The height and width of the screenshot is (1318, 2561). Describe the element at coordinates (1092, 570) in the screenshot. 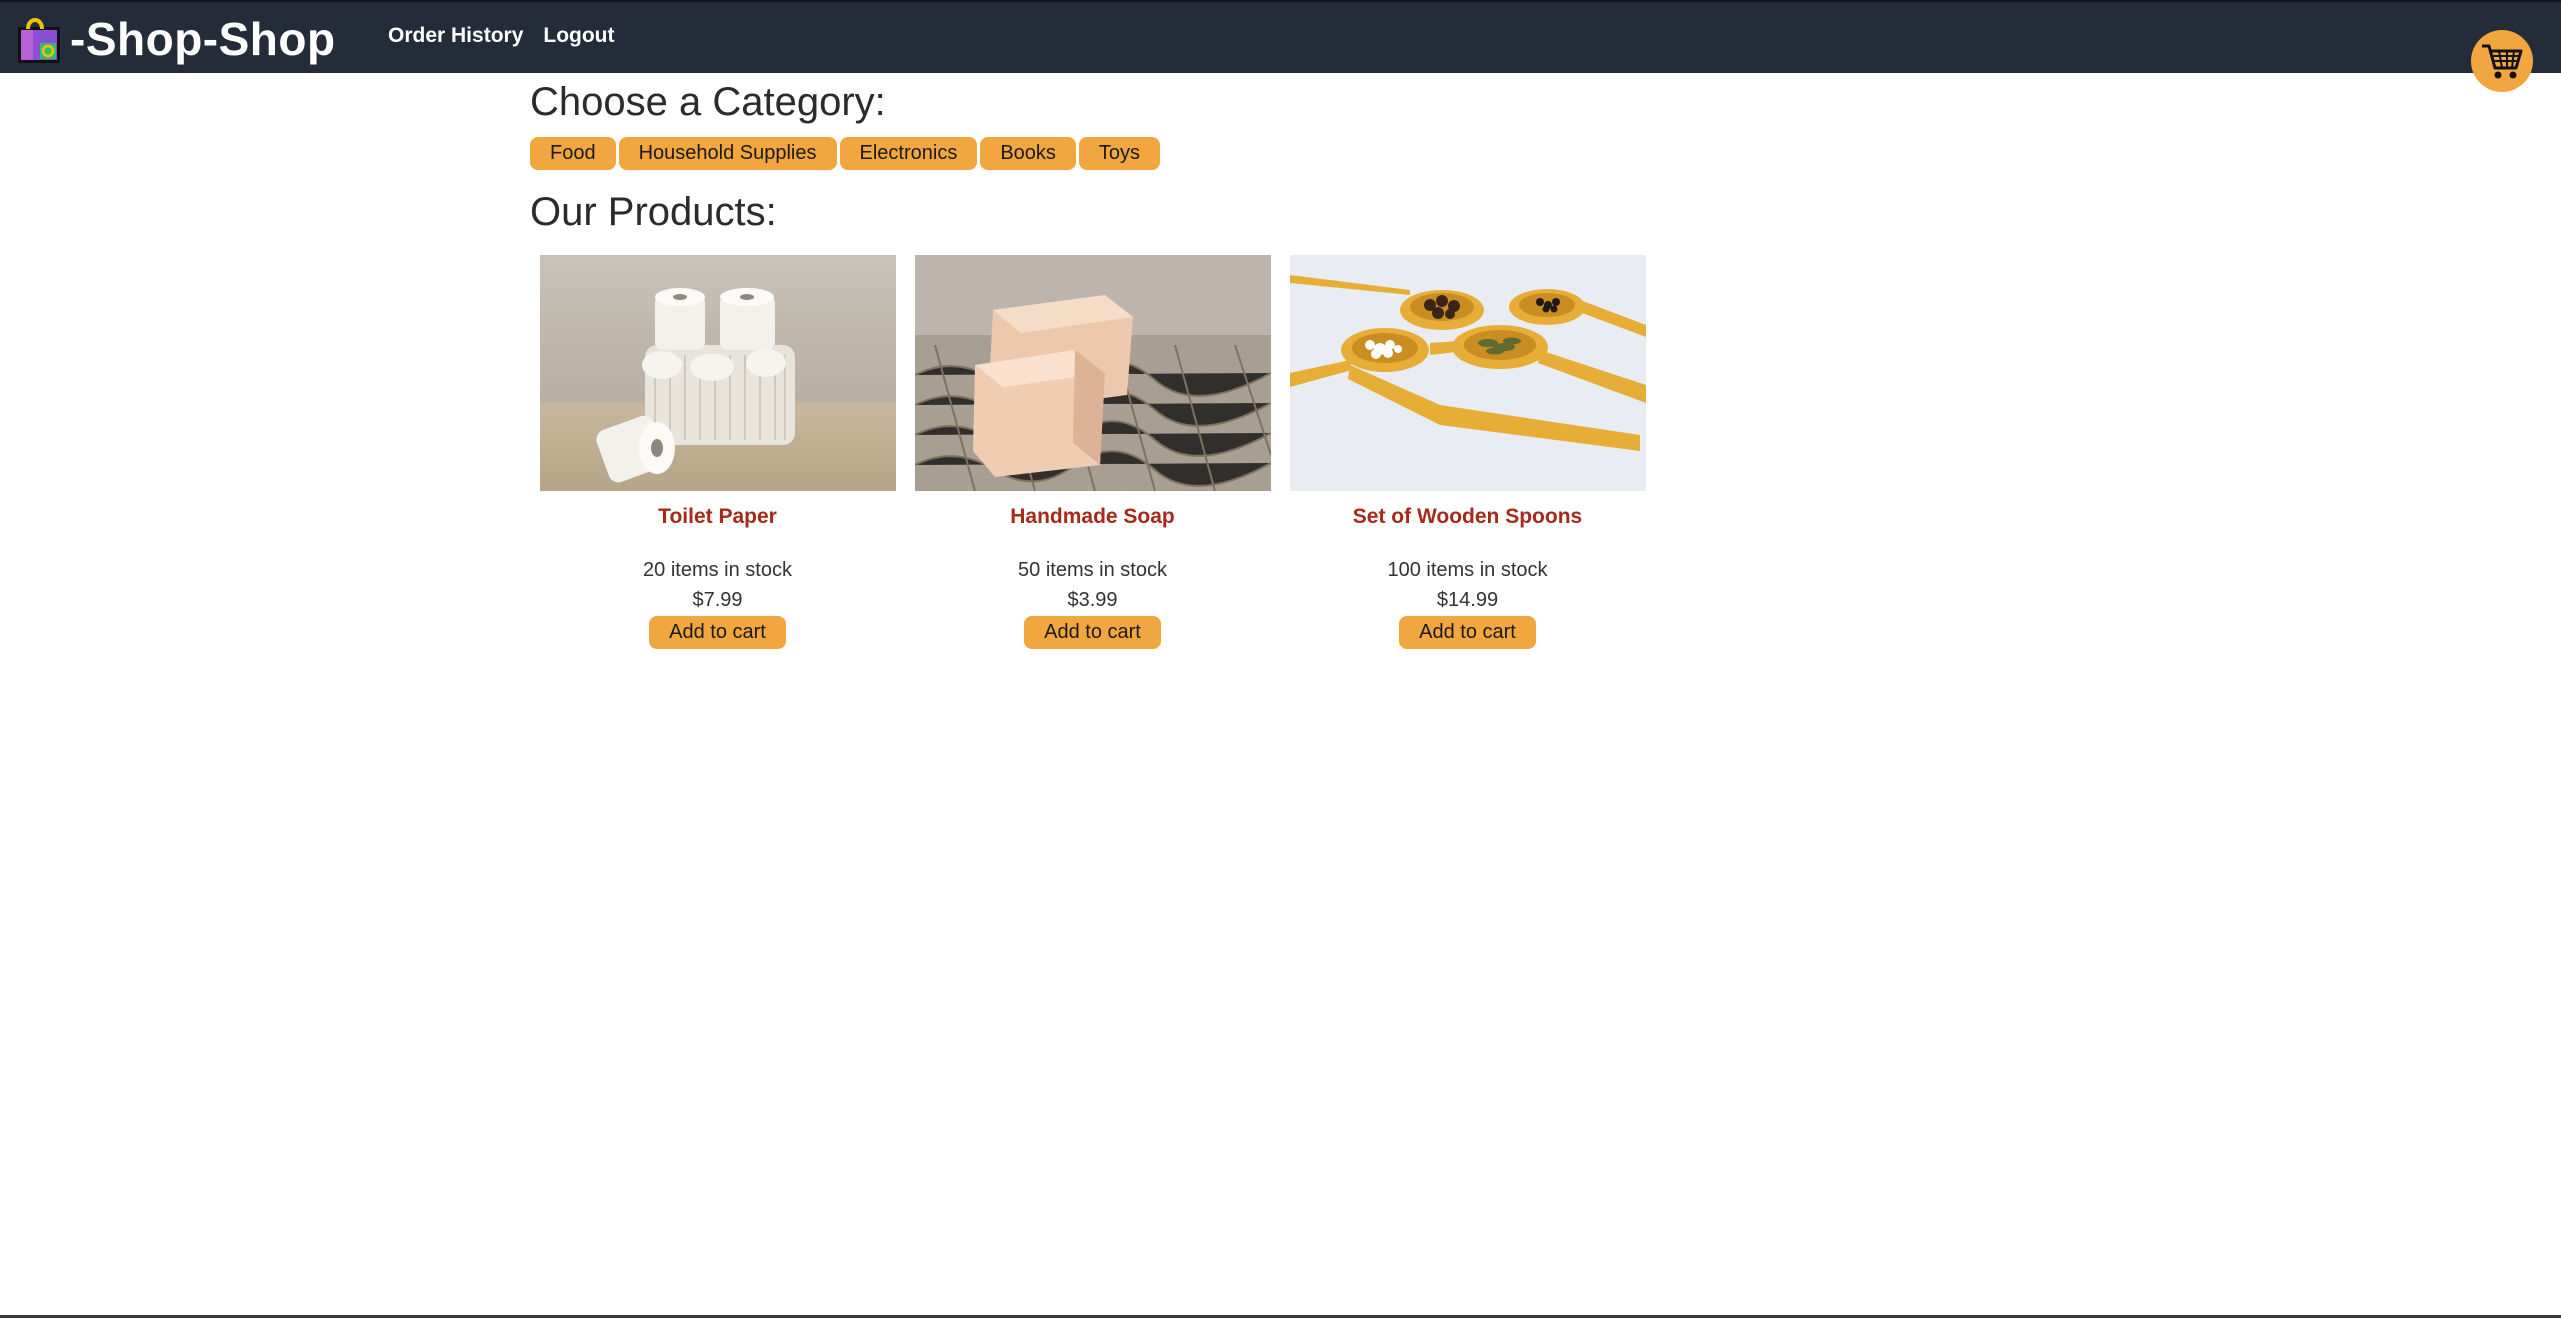

I see `product-stock: 50 items in stock` at that location.